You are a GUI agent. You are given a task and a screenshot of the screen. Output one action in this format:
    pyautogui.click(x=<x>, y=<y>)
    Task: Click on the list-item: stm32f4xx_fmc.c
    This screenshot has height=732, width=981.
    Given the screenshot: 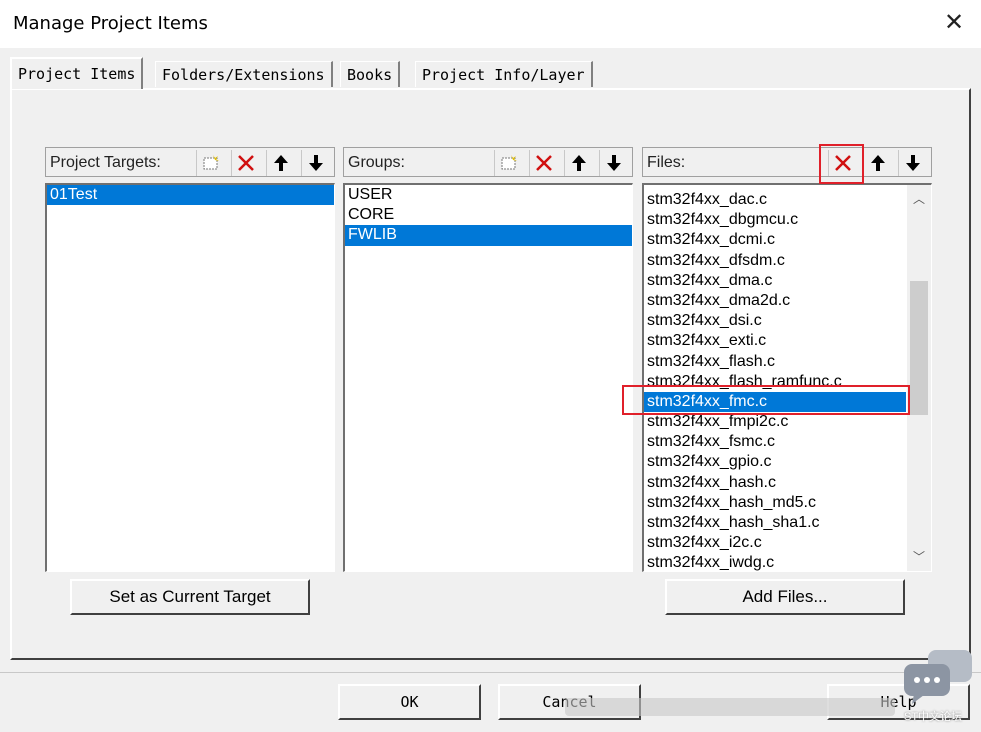 What is the action you would take?
    pyautogui.click(x=775, y=402)
    